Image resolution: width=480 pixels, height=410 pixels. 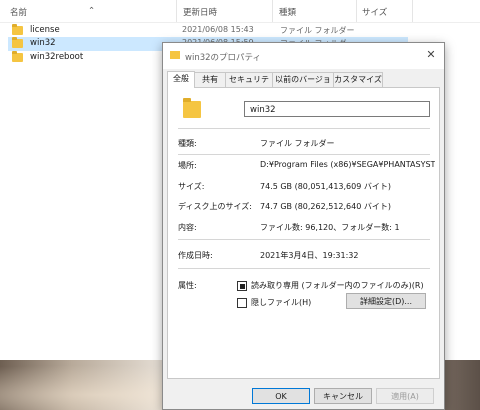 What do you see at coordinates (358, 79) in the screenshot?
I see `tab-customize: カスタマイズ` at bounding box center [358, 79].